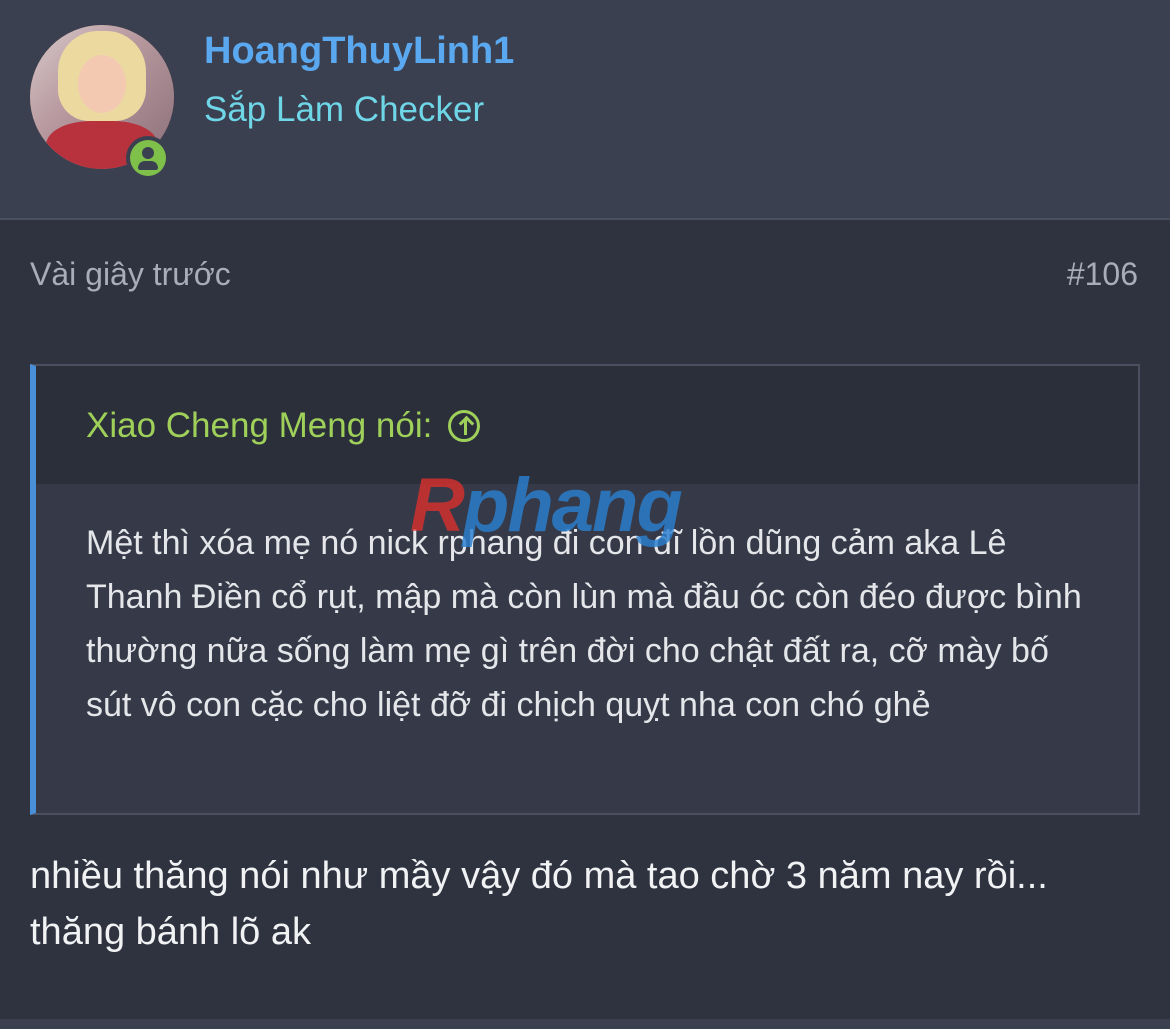  Describe the element at coordinates (1102, 274) in the screenshot. I see `post-number-link: #106` at that location.